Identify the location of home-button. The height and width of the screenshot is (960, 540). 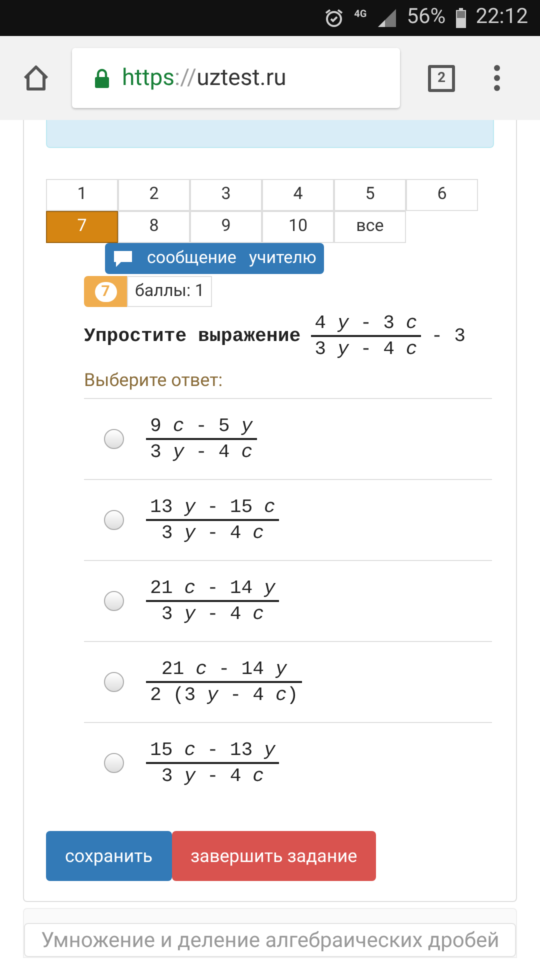
(36, 78).